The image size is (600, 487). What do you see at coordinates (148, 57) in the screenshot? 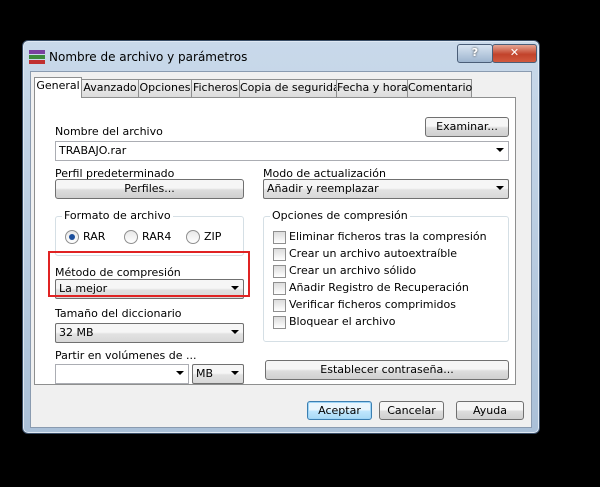
I see `window-title: Nombre de archivo y parámetros` at bounding box center [148, 57].